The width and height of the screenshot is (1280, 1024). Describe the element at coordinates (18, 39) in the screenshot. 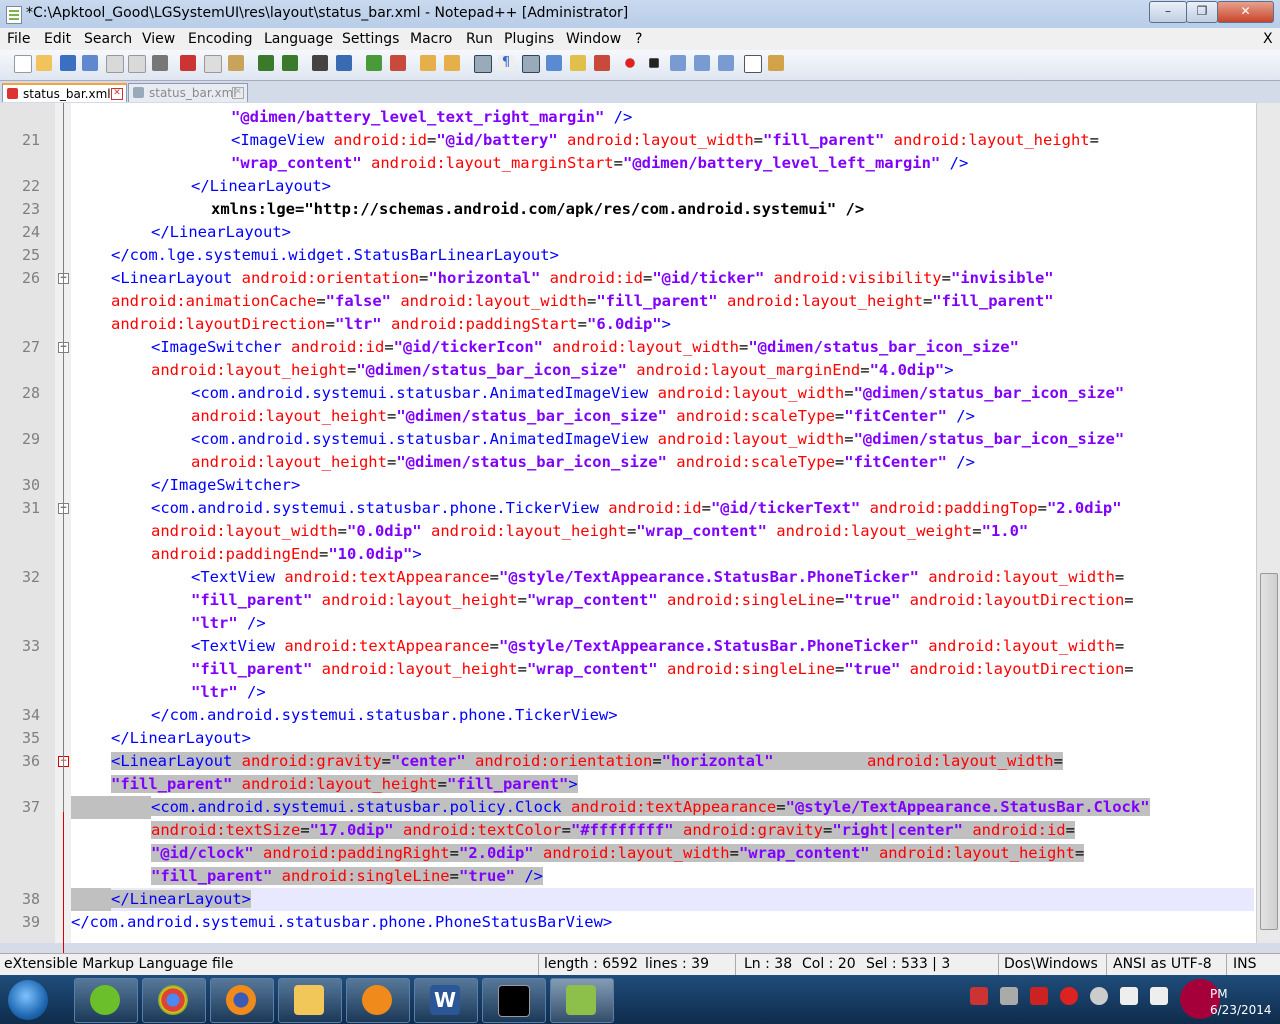

I see `menu-file: File` at that location.